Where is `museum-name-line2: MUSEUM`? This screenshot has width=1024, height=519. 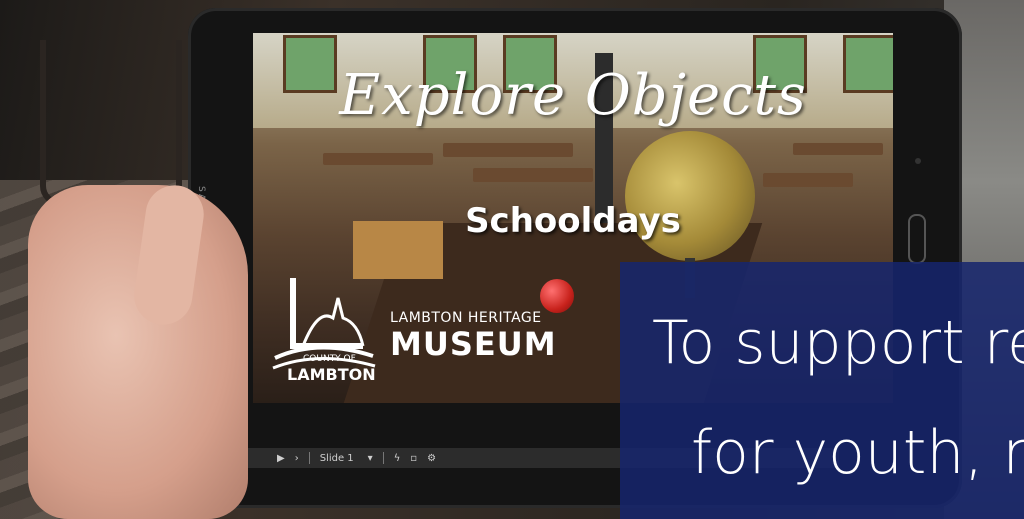 museum-name-line2: MUSEUM is located at coordinates (473, 344).